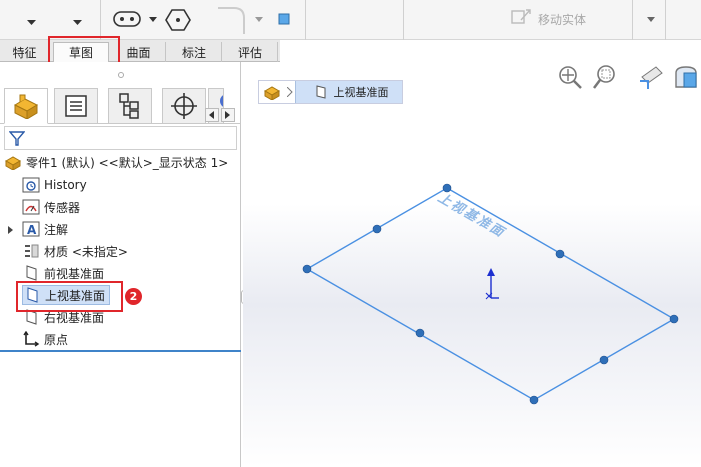  Describe the element at coordinates (230, 20) in the screenshot. I see `fillet-icon` at that location.